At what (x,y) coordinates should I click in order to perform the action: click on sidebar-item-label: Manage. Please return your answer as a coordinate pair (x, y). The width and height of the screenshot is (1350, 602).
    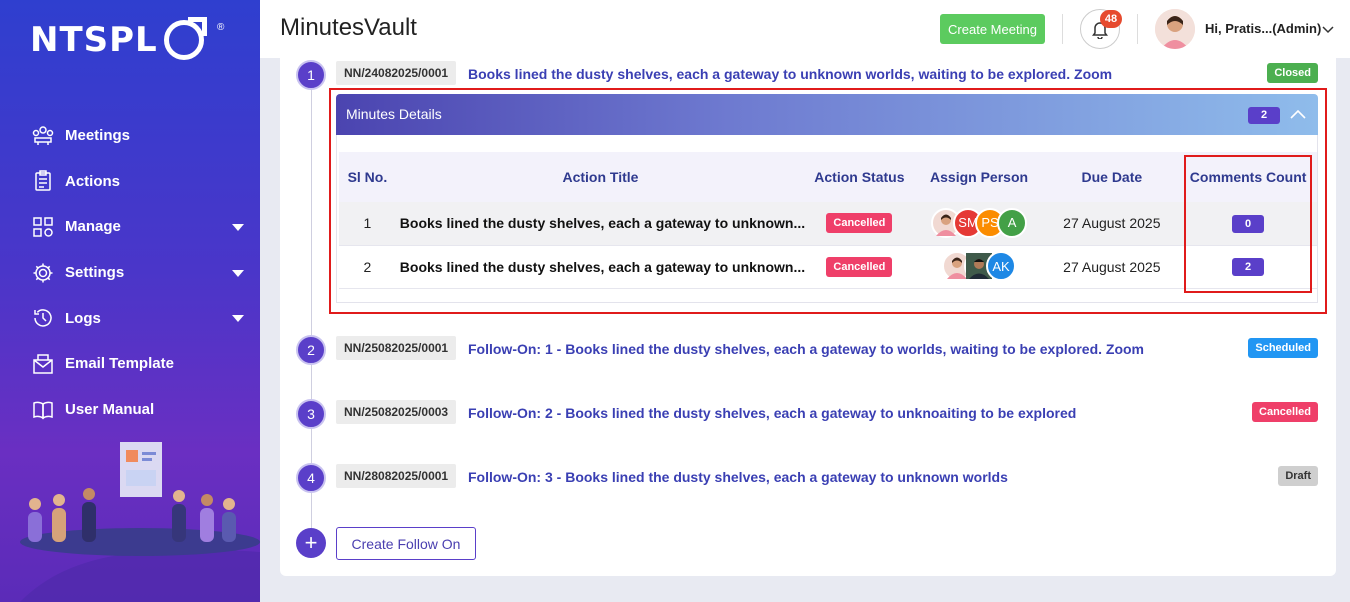
    Looking at the image, I should click on (93, 227).